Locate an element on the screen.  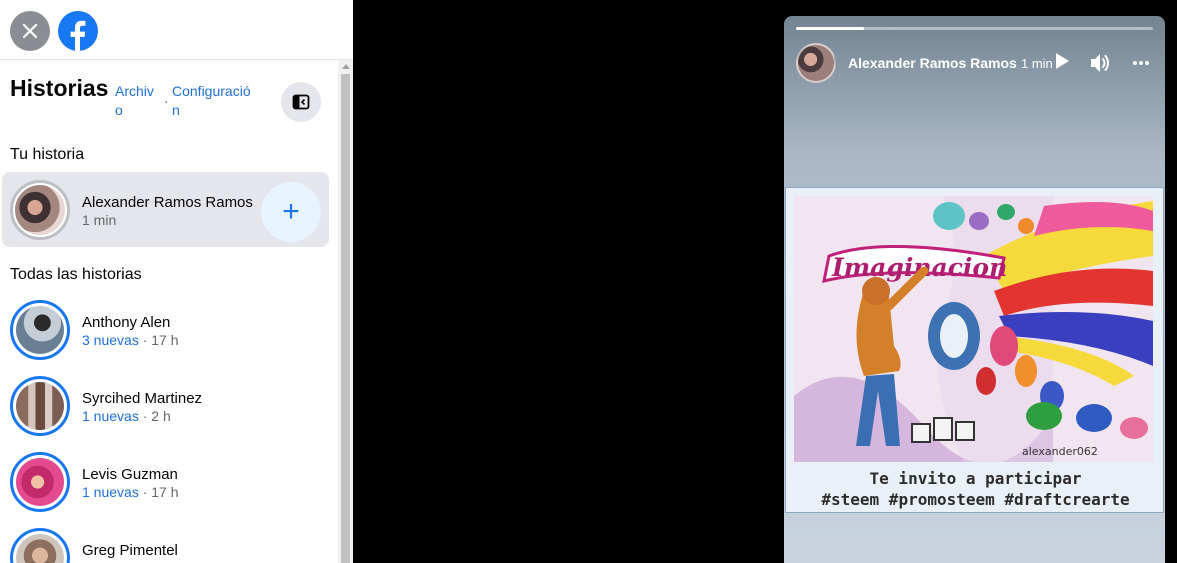
scroll-thumb is located at coordinates (345, 318).